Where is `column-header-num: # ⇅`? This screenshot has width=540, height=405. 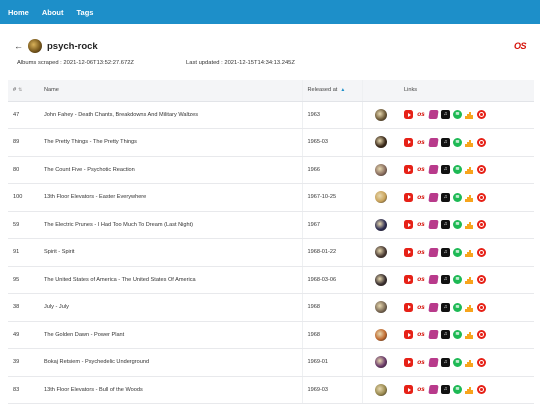
column-header-num: # ⇅ is located at coordinates (24, 91).